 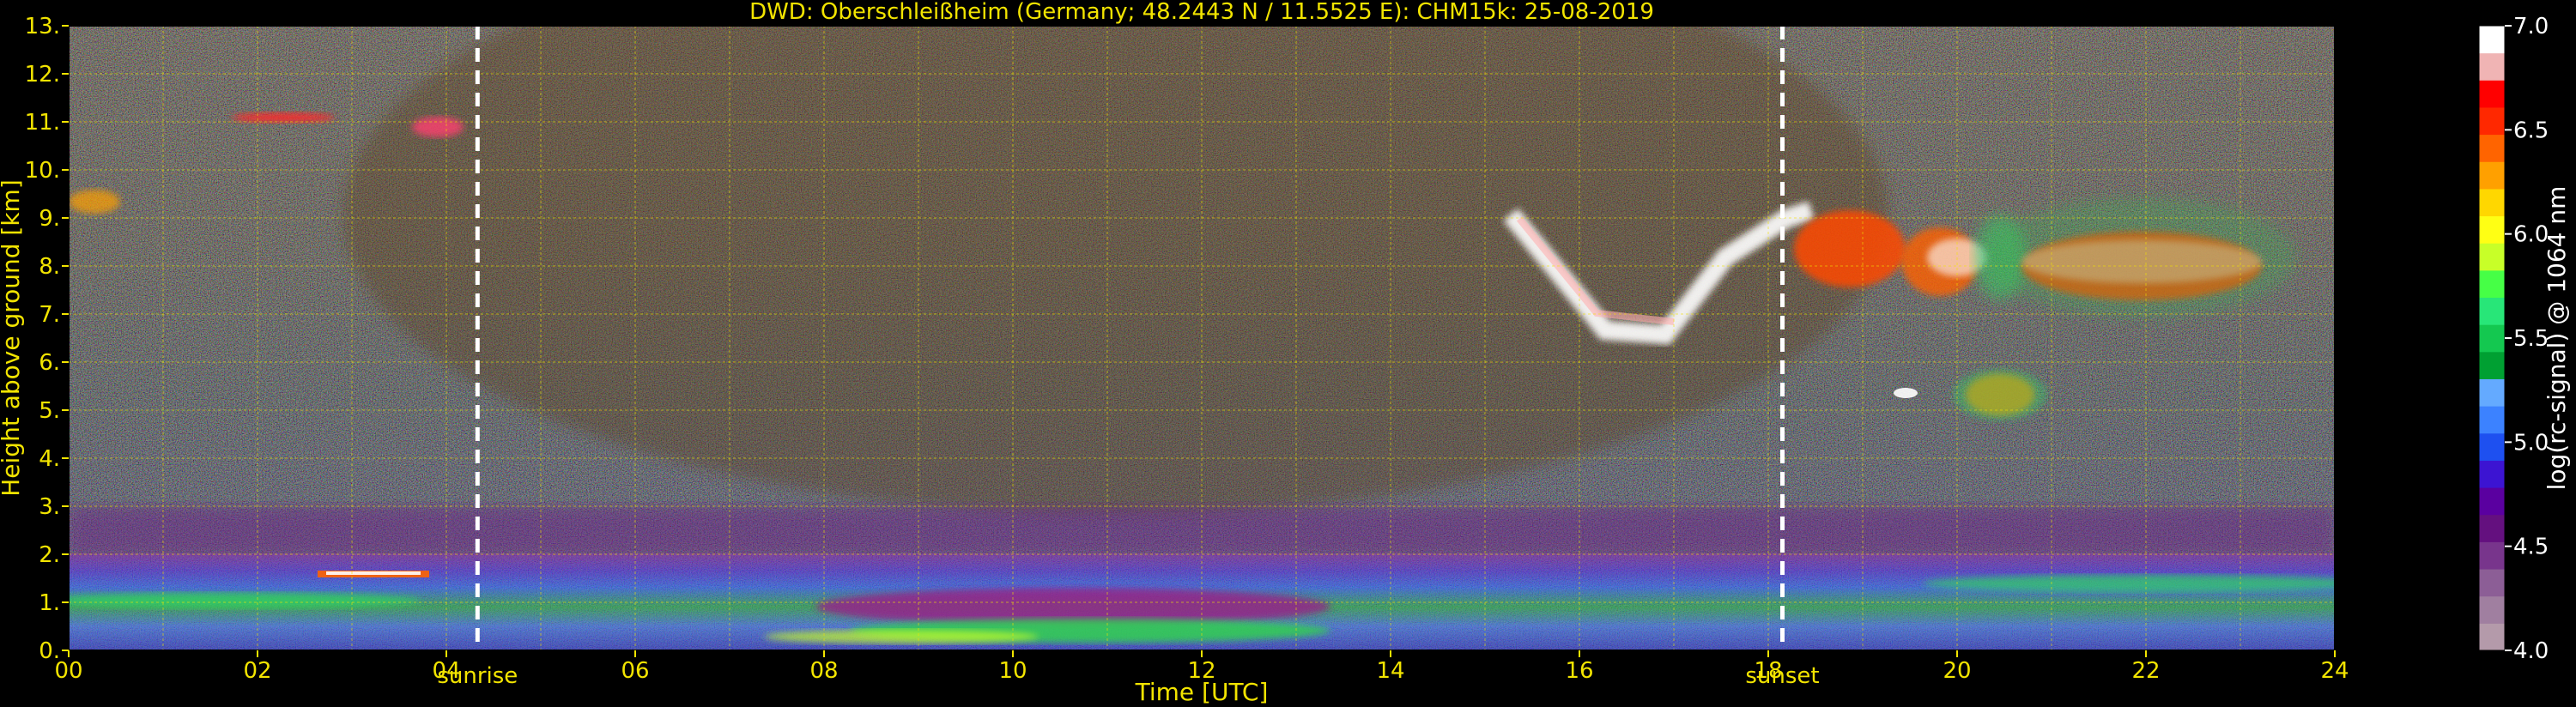 What do you see at coordinates (49, 363) in the screenshot?
I see `y-tick-label: 6.` at bounding box center [49, 363].